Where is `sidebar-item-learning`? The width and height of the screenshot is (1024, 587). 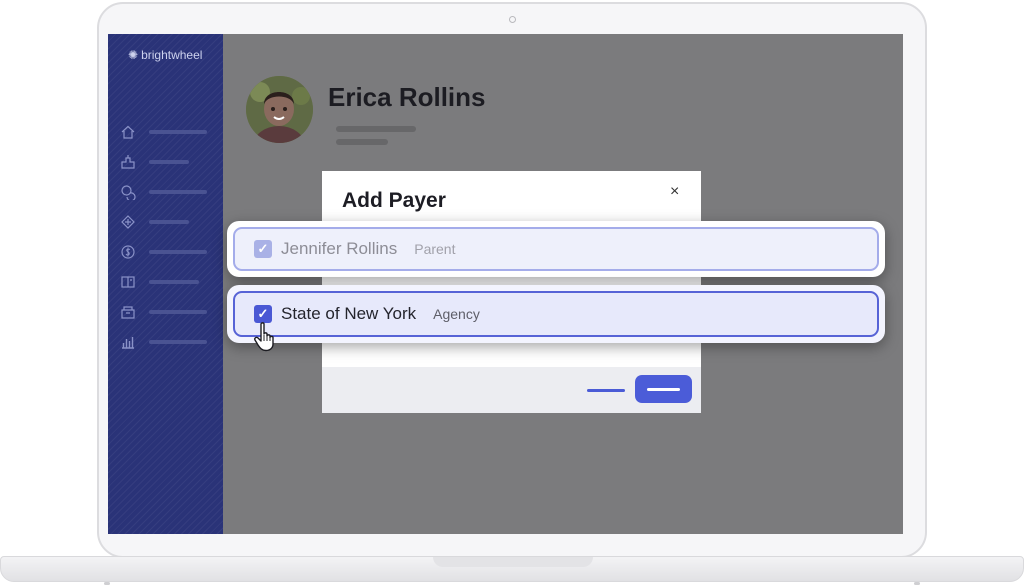 sidebar-item-learning is located at coordinates (167, 282).